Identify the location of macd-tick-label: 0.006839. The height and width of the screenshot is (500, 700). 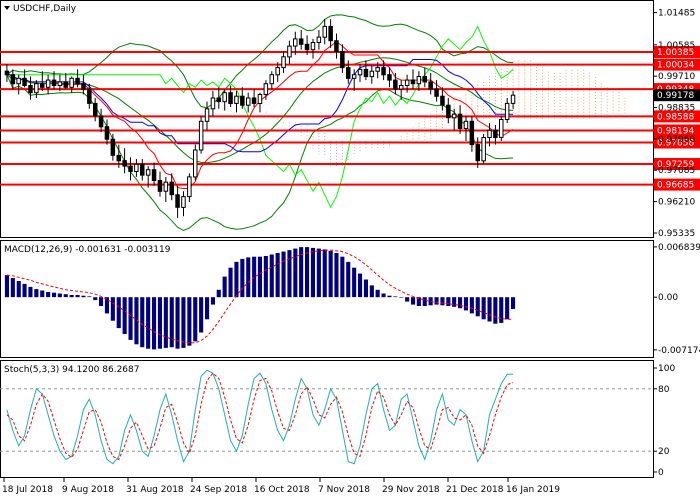
(679, 248).